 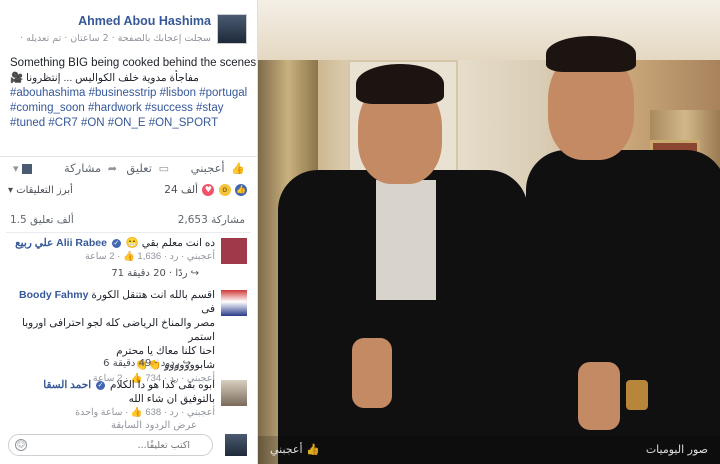 I want to click on emoji-icon: ☺, so click(x=21, y=445).